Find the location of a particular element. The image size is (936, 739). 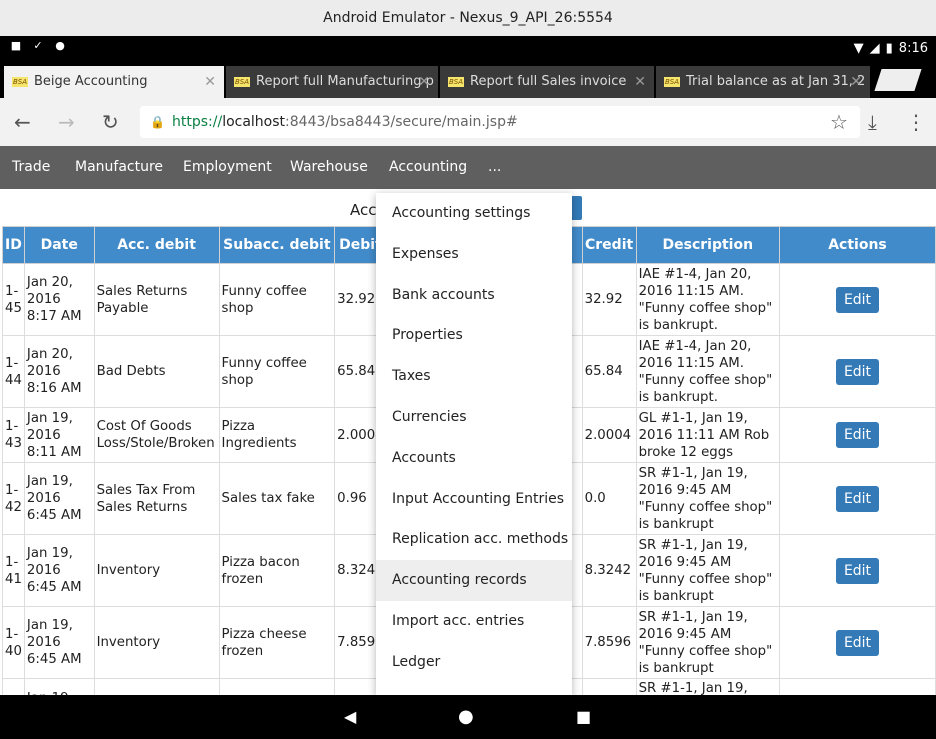

cell-date: Jan 19 is located at coordinates (59, 686).